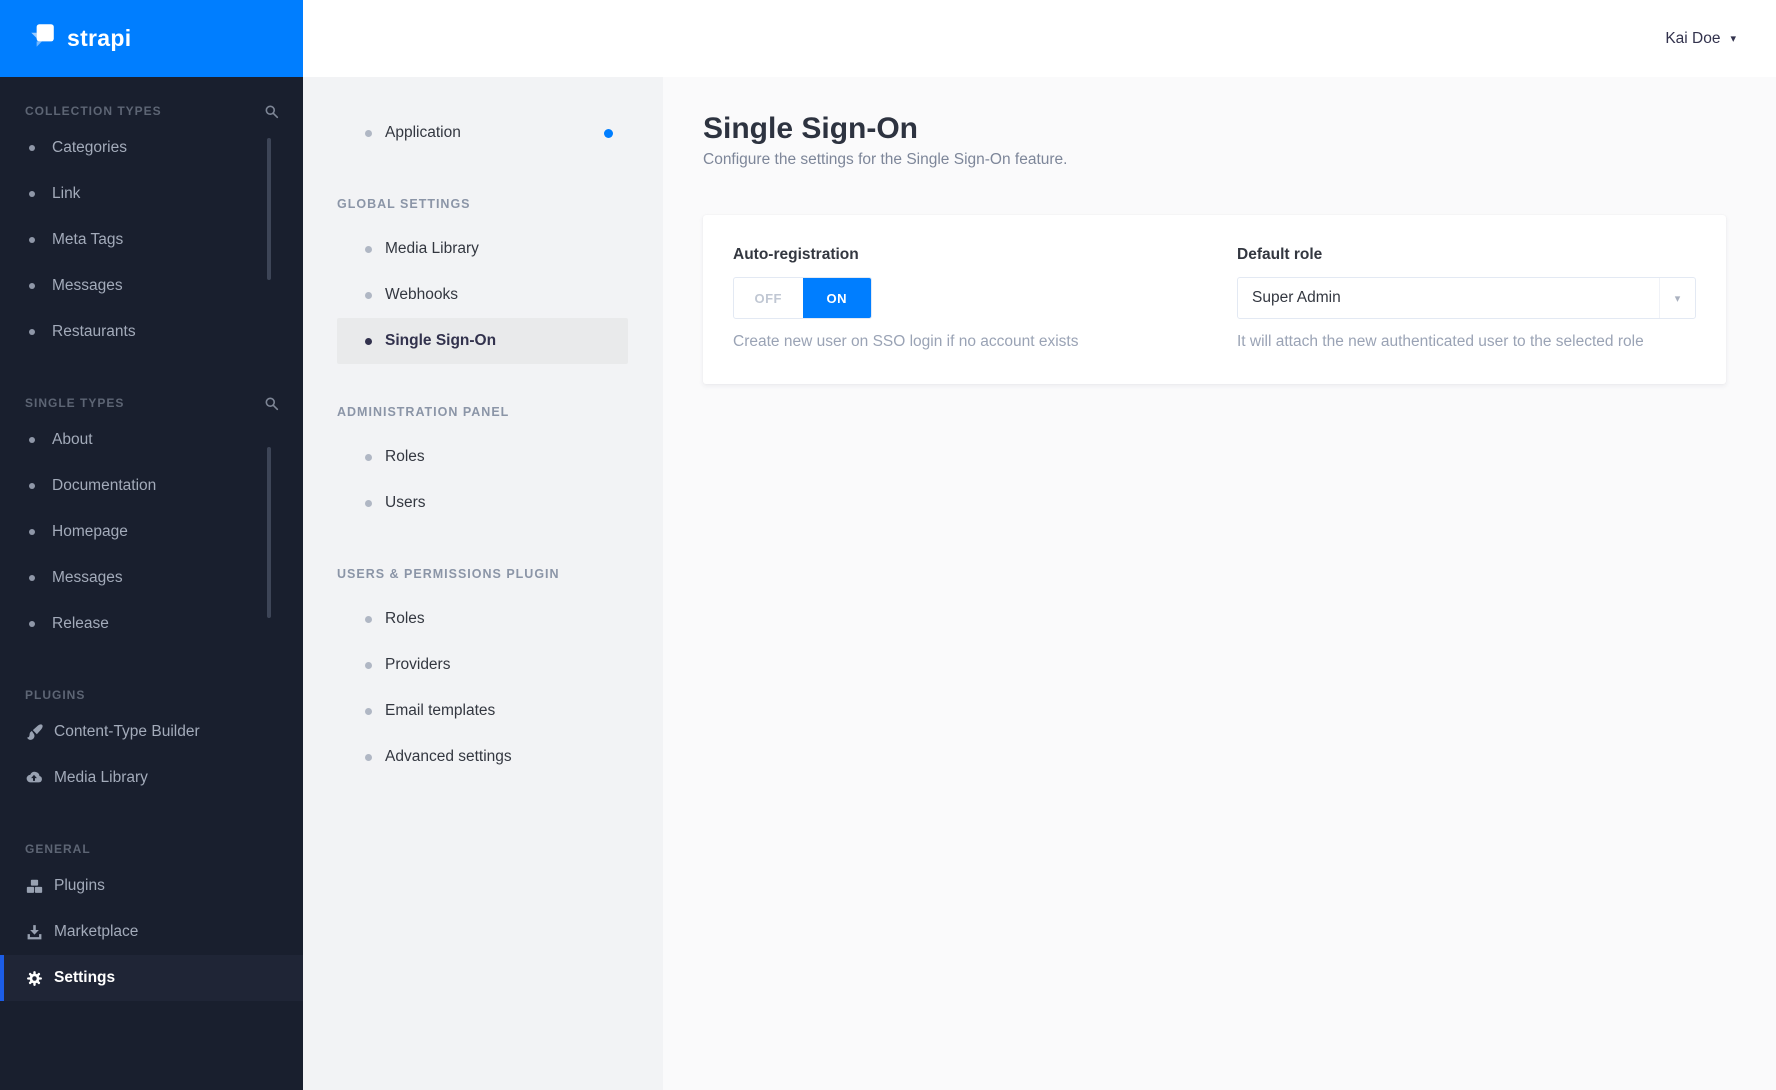  I want to click on subnav-item-webhooks: Webhooks, so click(482, 295).